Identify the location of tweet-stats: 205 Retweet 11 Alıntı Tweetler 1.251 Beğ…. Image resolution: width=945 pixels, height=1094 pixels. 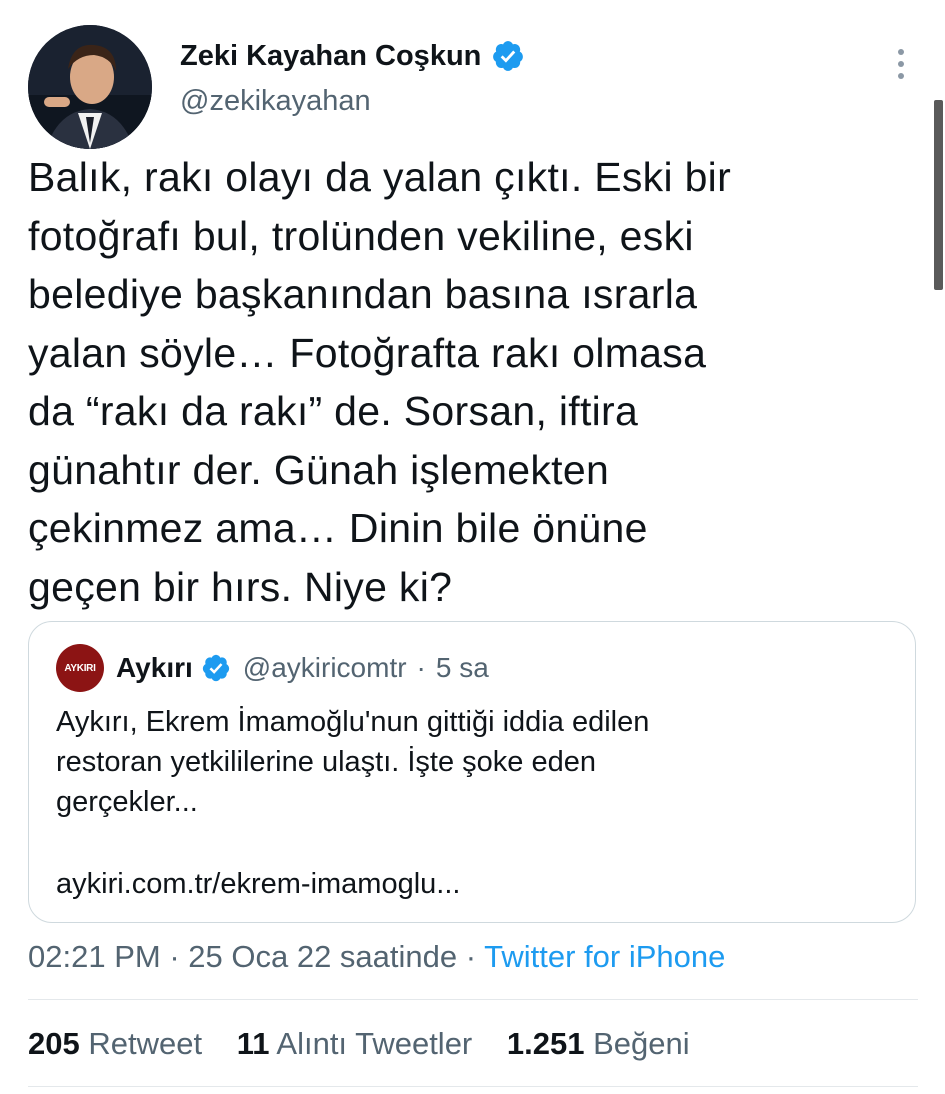
(372, 1044).